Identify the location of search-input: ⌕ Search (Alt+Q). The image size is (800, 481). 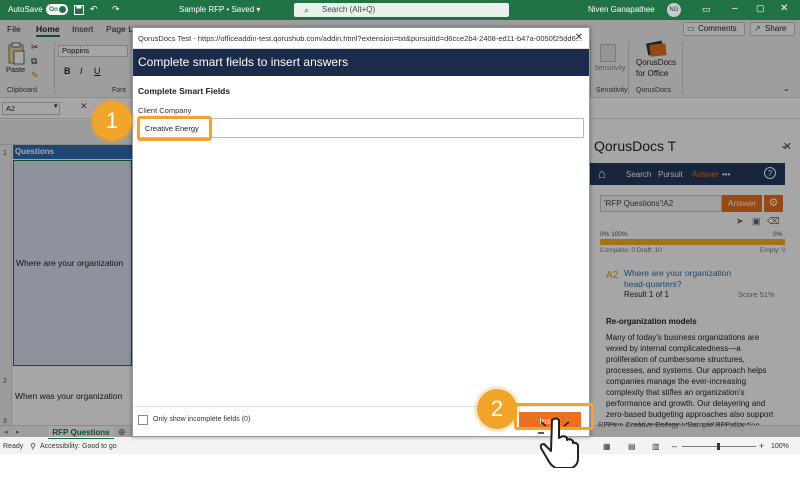
(401, 10).